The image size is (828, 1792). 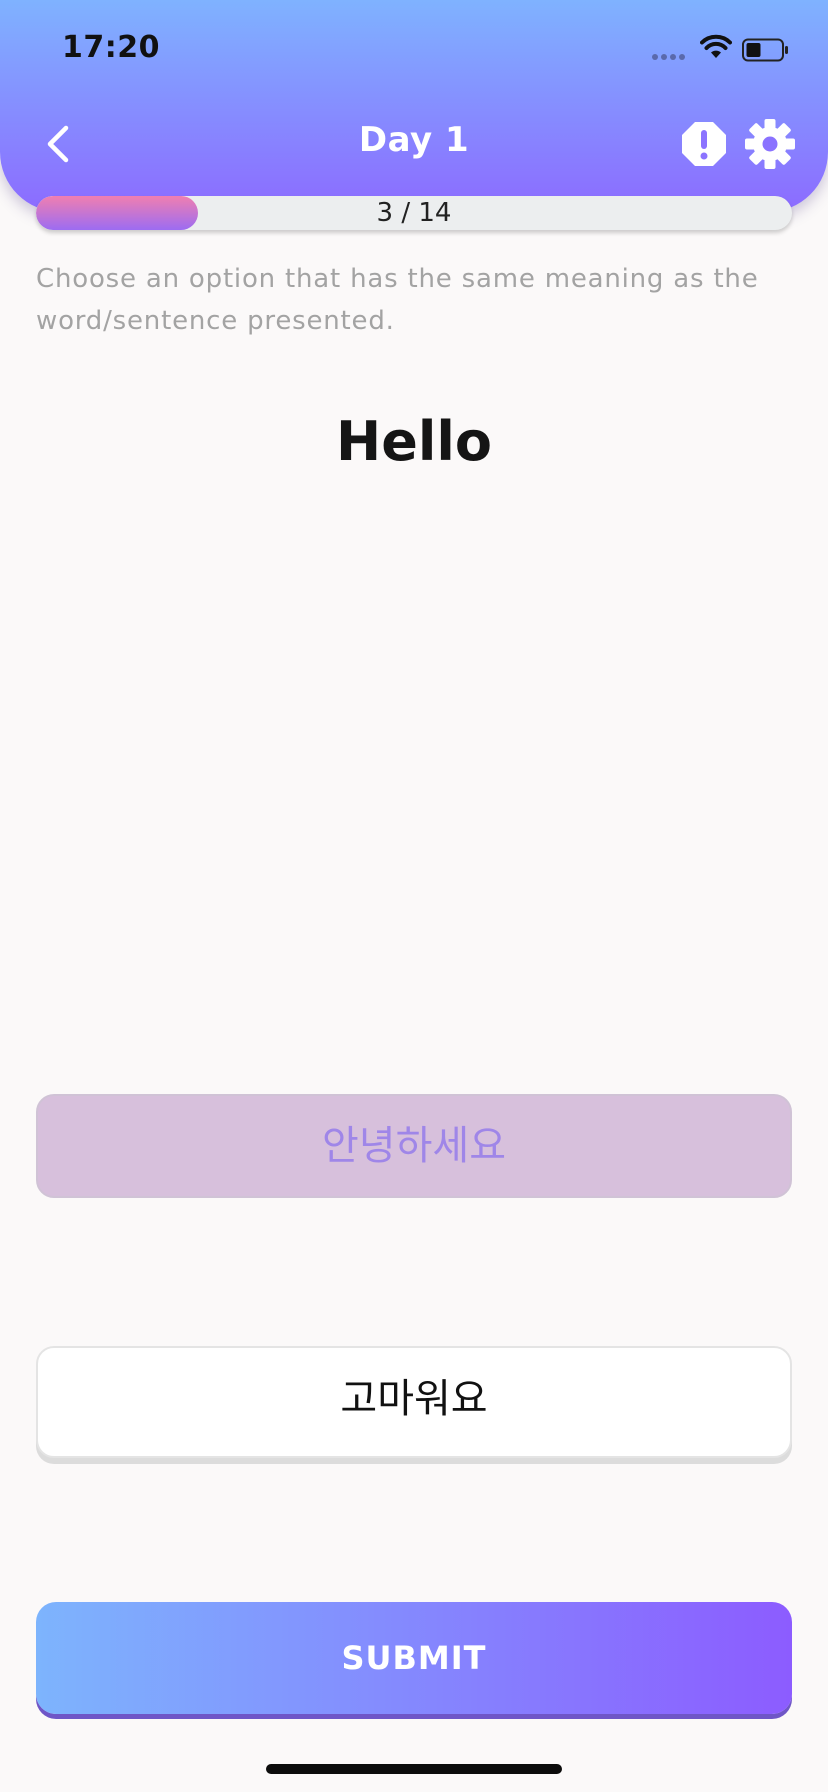 I want to click on report-button, so click(x=704, y=144).